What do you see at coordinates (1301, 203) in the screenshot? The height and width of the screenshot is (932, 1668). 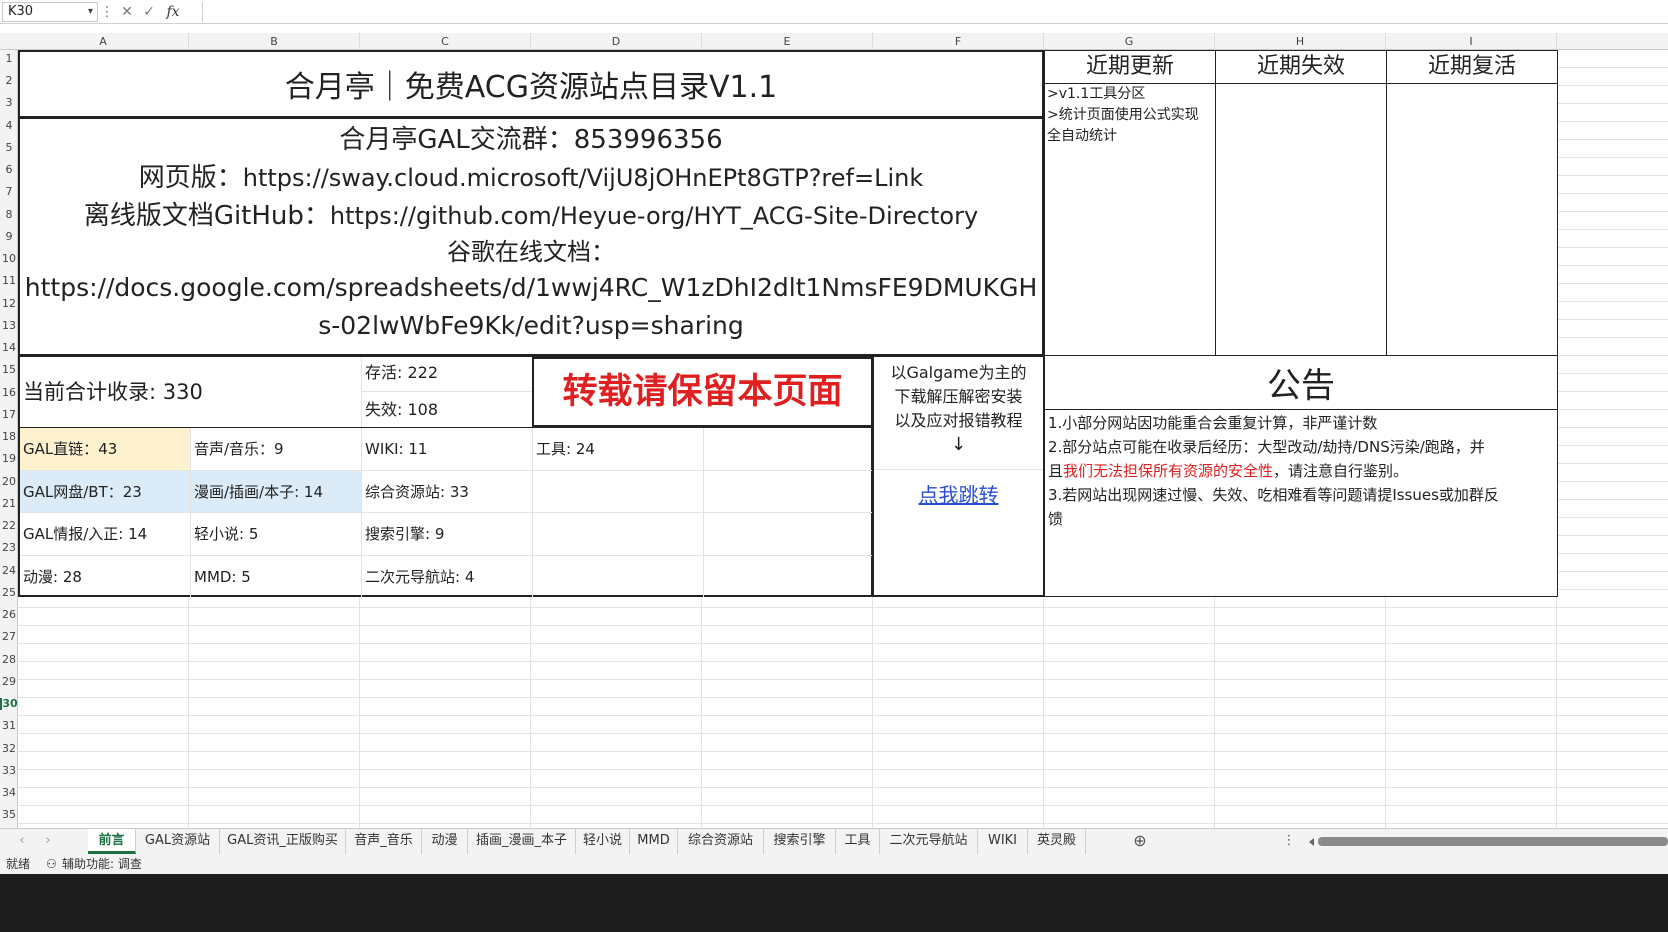 I see `recent-failures-panel: 近期失效` at bounding box center [1301, 203].